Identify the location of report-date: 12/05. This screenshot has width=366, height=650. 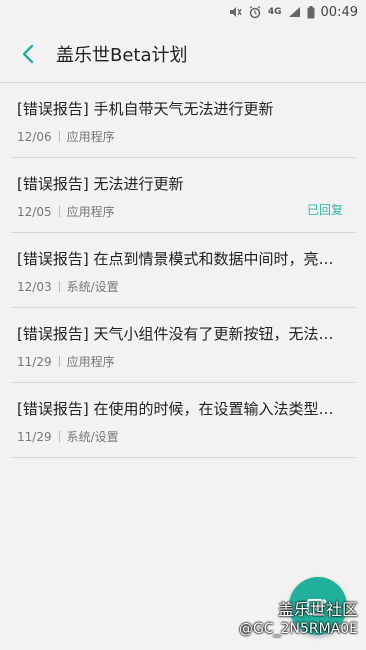
(34, 211).